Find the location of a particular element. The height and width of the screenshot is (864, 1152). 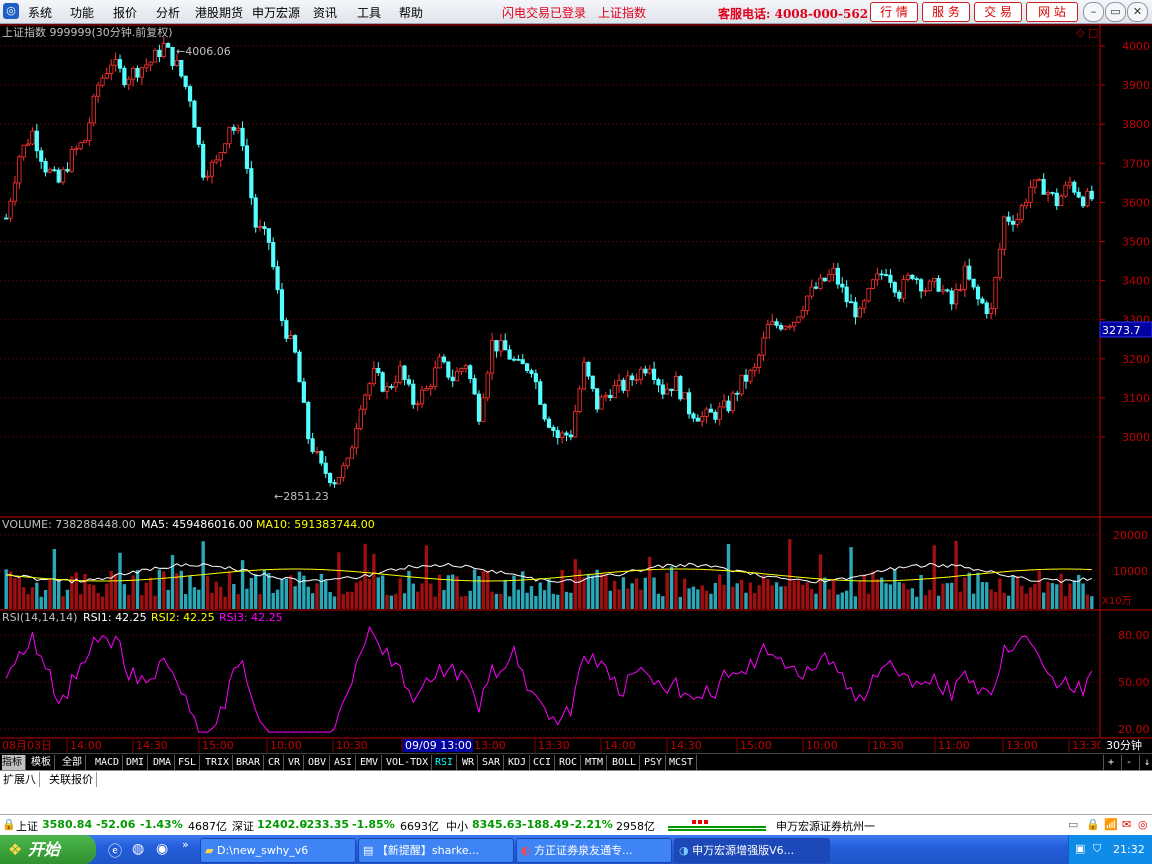

trade-button: 交 易 is located at coordinates (998, 12).